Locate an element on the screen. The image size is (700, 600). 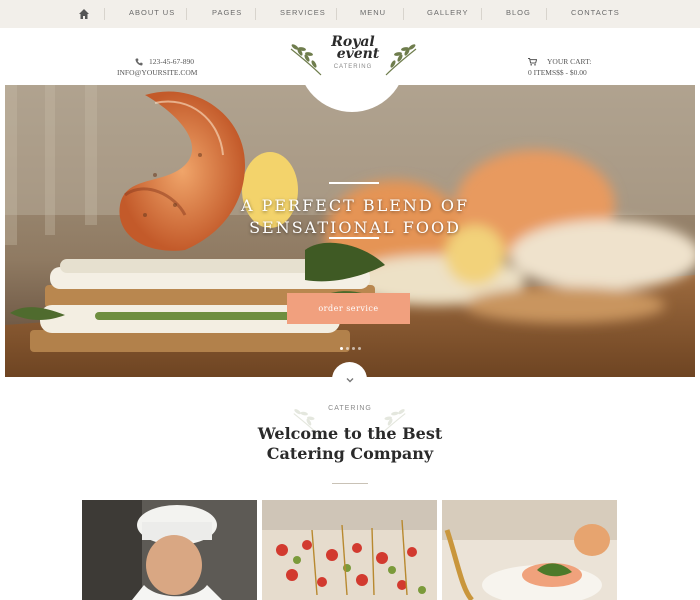
section-eyebrow: CATERING is located at coordinates (350, 408).